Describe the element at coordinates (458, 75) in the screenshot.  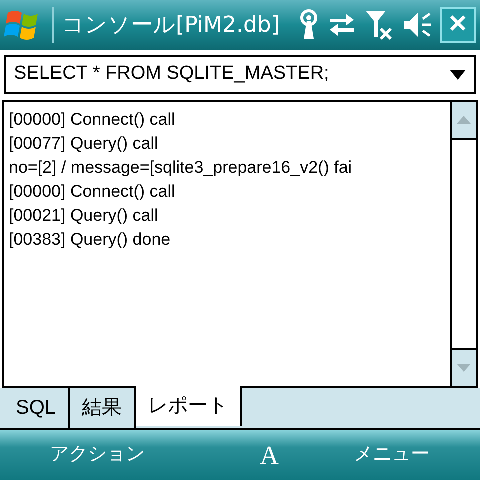
I see `dropdown-caret-icon` at that location.